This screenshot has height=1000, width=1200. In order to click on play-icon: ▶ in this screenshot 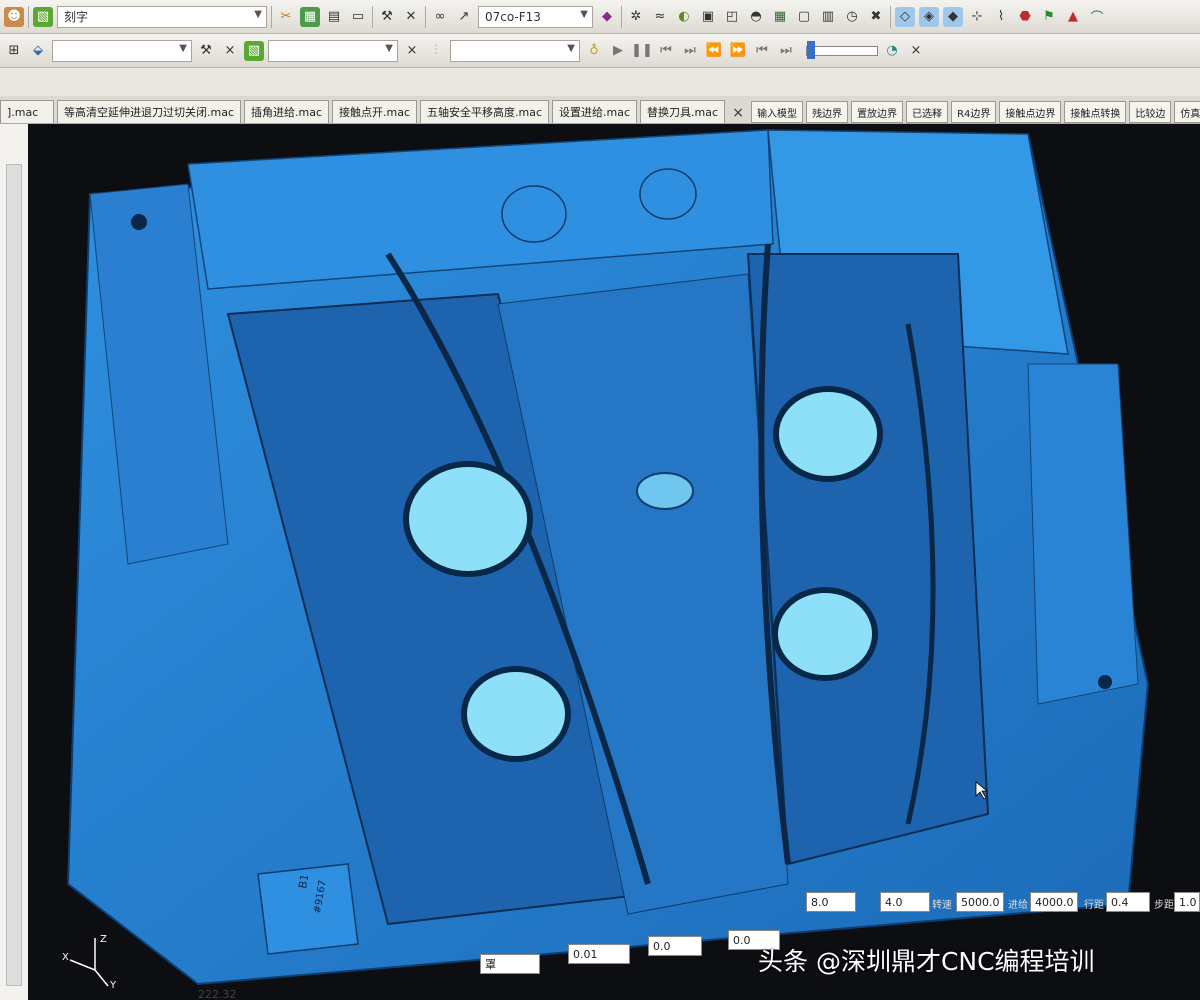, I will do `click(618, 51)`.